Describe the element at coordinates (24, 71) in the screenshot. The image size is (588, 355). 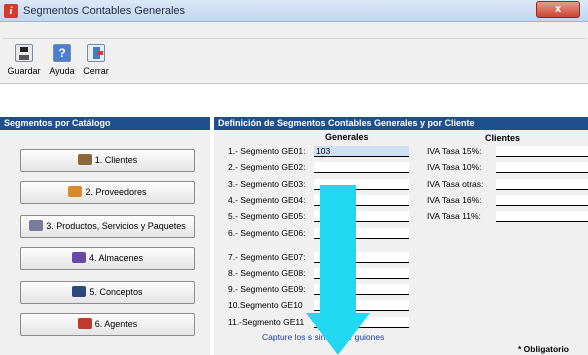
I see `save-label: Guardar` at that location.